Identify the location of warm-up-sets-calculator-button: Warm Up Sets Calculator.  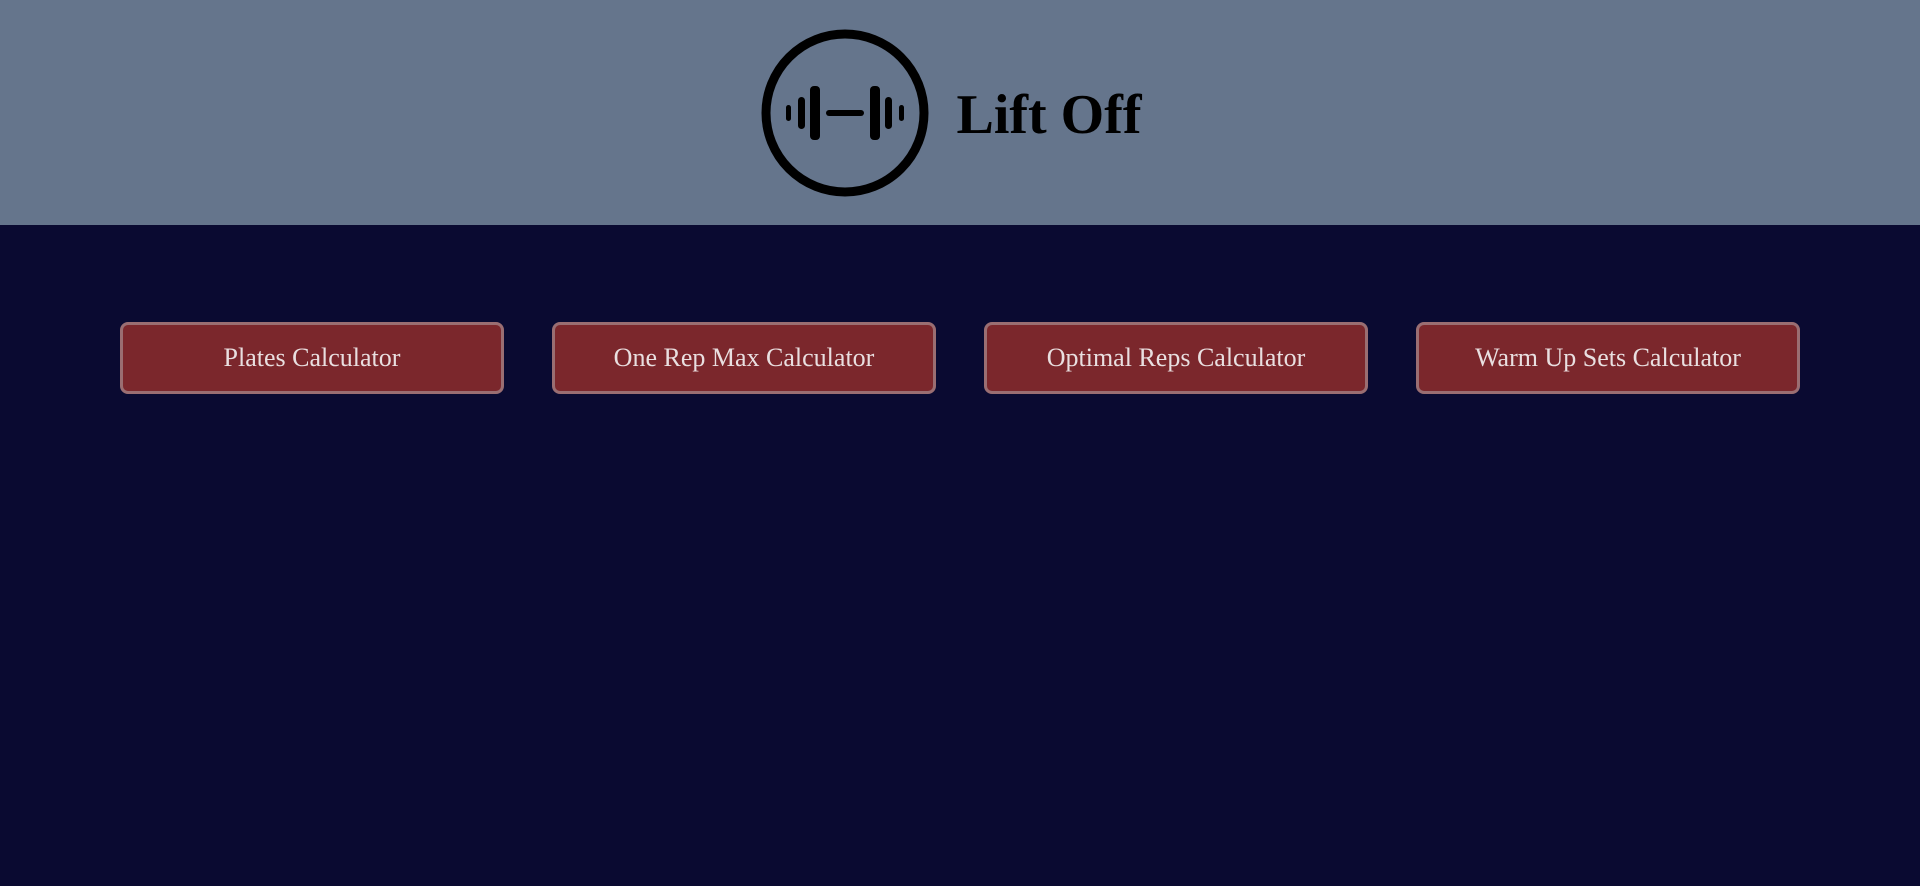
(1608, 358).